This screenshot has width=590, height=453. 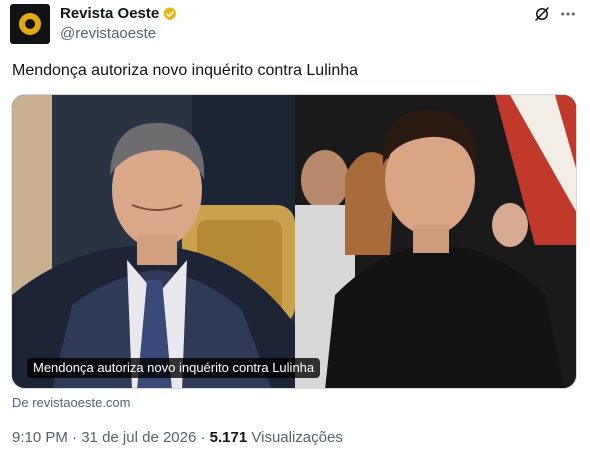 I want to click on avatar, so click(x=30, y=24).